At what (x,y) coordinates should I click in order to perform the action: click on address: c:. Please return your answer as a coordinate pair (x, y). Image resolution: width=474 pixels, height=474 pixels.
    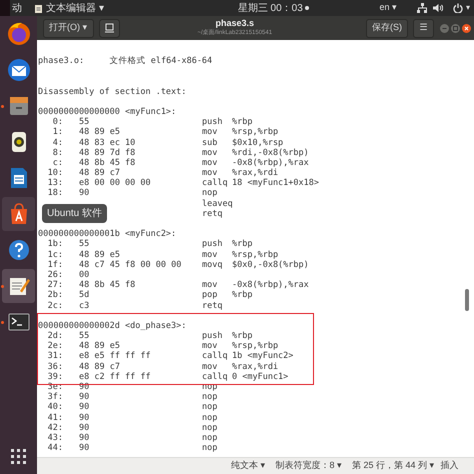
    Looking at the image, I should click on (57, 163).